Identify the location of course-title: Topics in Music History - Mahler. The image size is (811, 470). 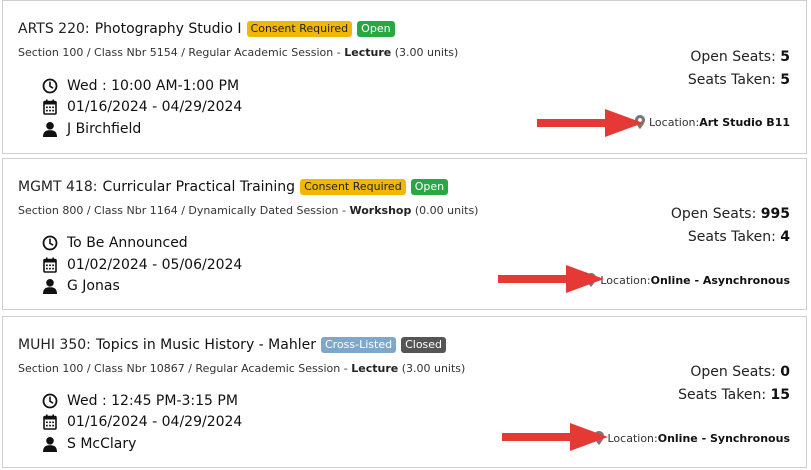
(206, 345).